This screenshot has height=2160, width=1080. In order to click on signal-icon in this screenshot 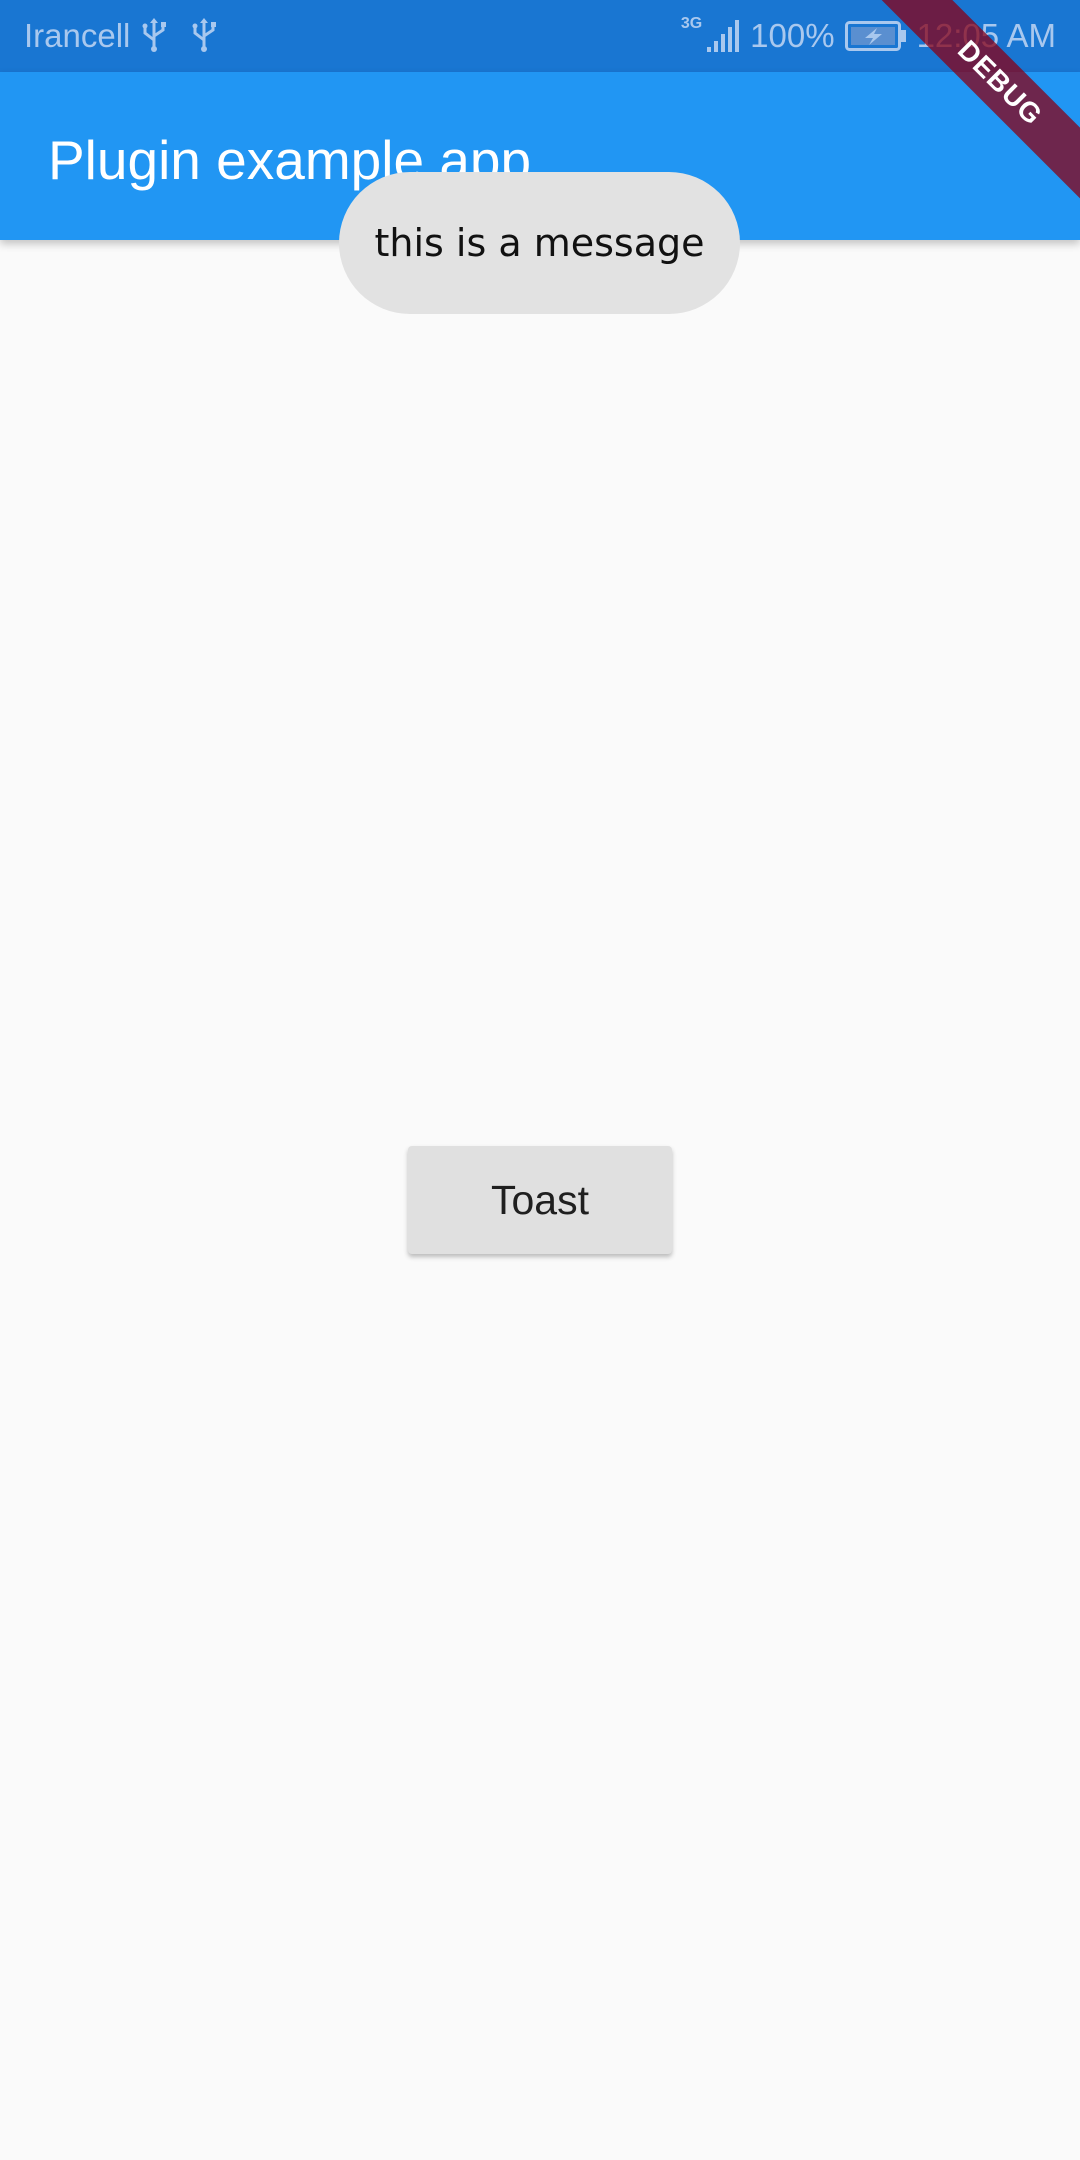, I will do `click(723, 36)`.